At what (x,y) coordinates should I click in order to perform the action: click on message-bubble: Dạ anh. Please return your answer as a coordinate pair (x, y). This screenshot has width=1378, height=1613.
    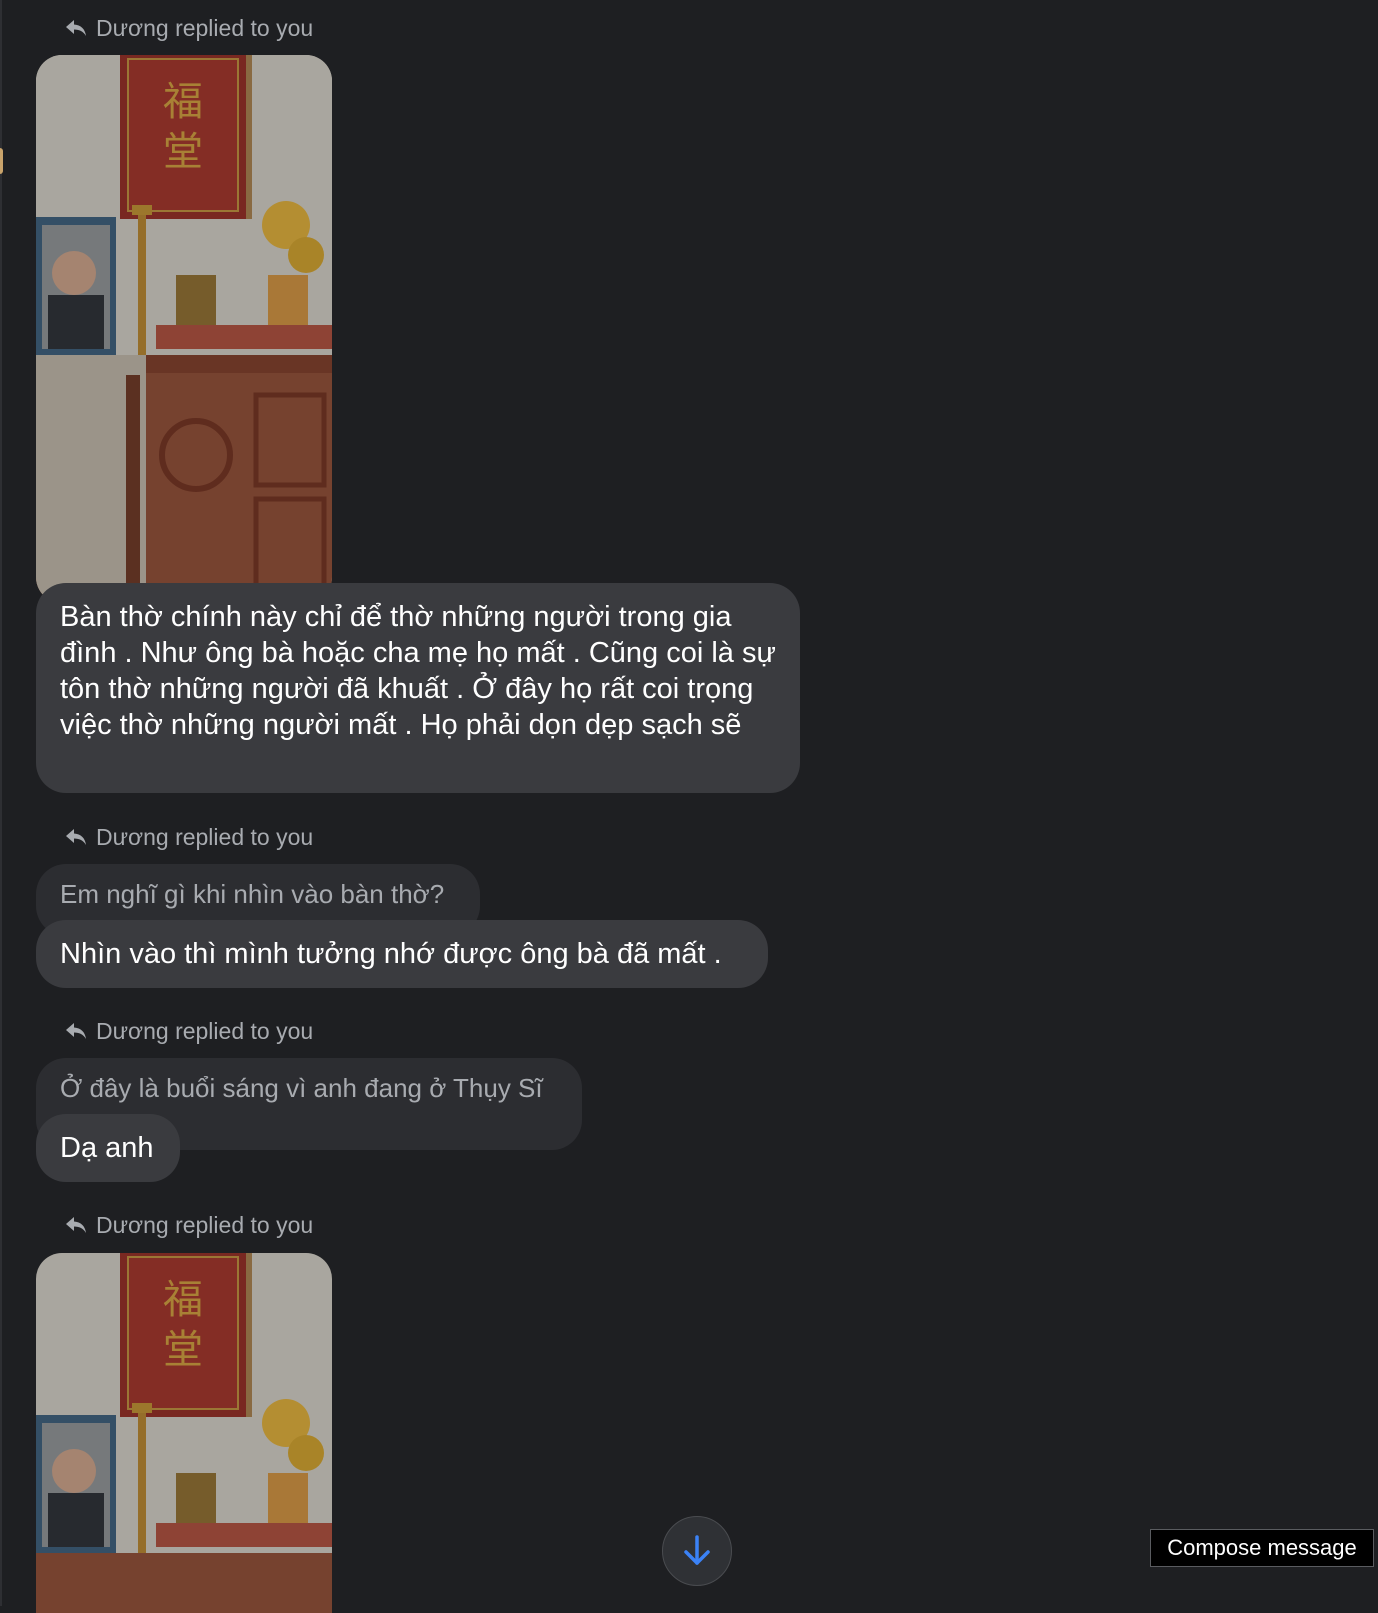
    Looking at the image, I should click on (108, 1148).